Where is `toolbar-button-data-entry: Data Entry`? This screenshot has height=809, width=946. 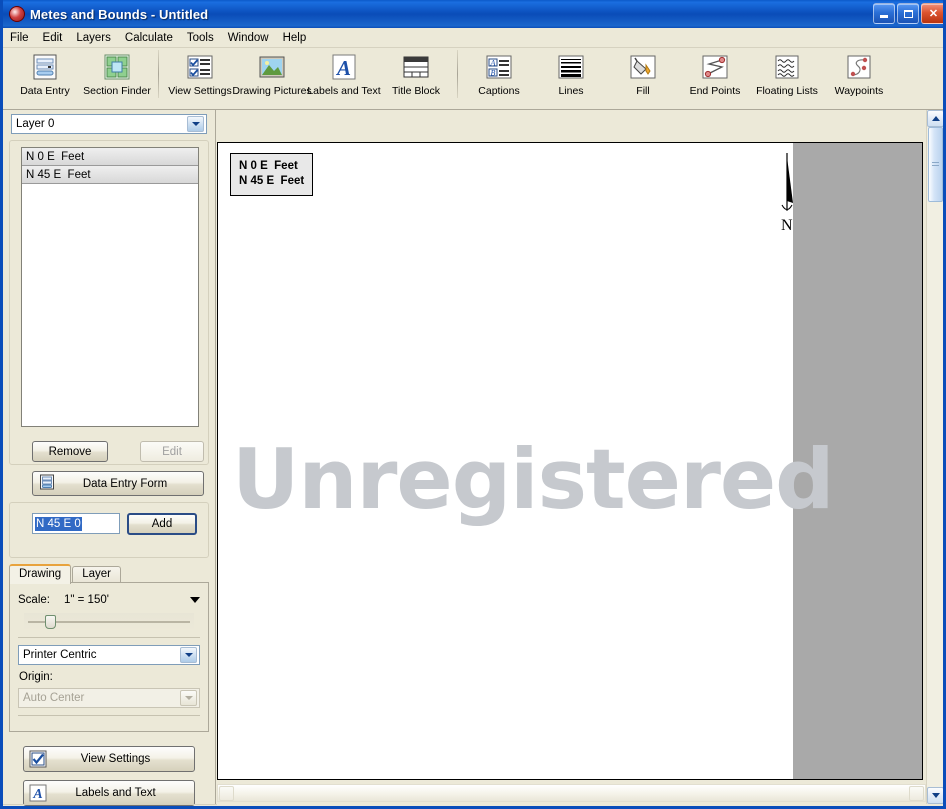 toolbar-button-data-entry: Data Entry is located at coordinates (45, 77).